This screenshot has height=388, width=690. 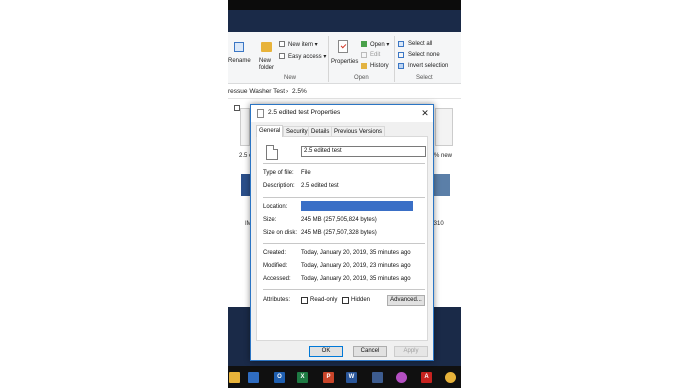 I want to click on size-on-disk-value: 245 MB (257,507,328 bytes), so click(x=339, y=233).